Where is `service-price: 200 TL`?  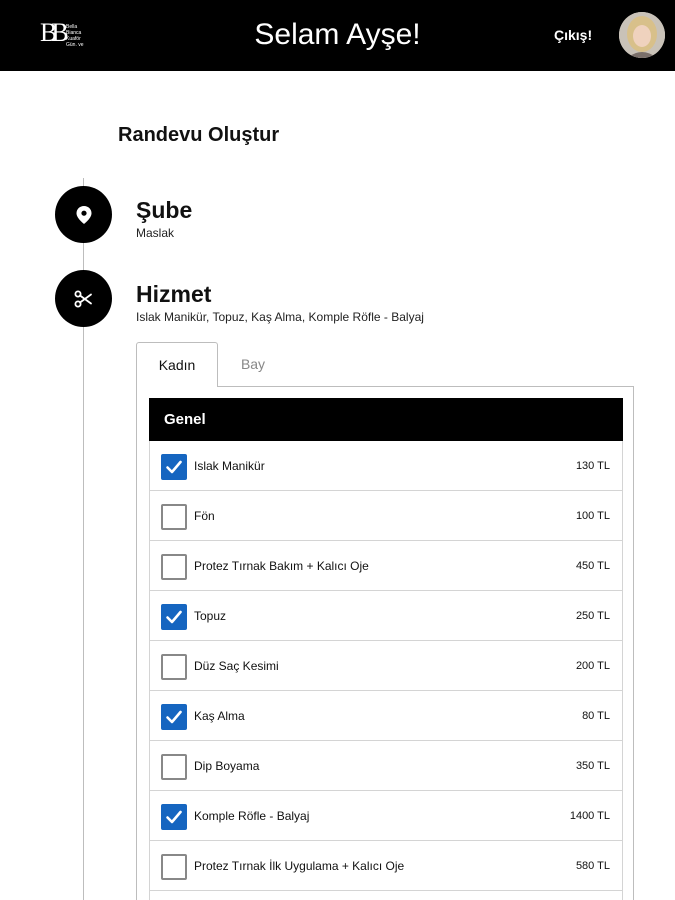 service-price: 200 TL is located at coordinates (592, 666).